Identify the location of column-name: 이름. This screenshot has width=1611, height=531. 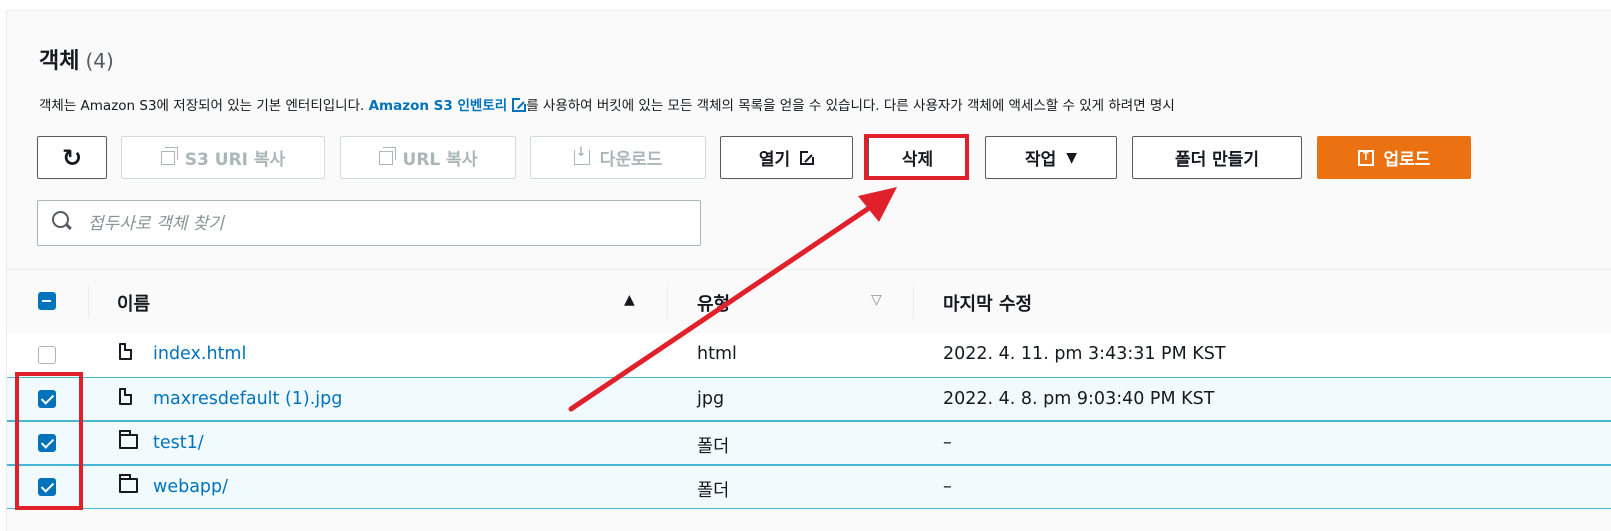
(133, 303).